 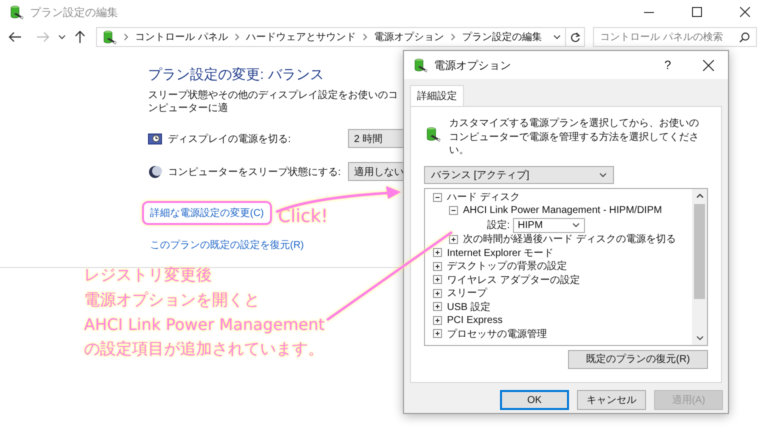 I want to click on tree-item: 次の時間が経過後ハード ディスクの電源を切る, so click(x=569, y=239).